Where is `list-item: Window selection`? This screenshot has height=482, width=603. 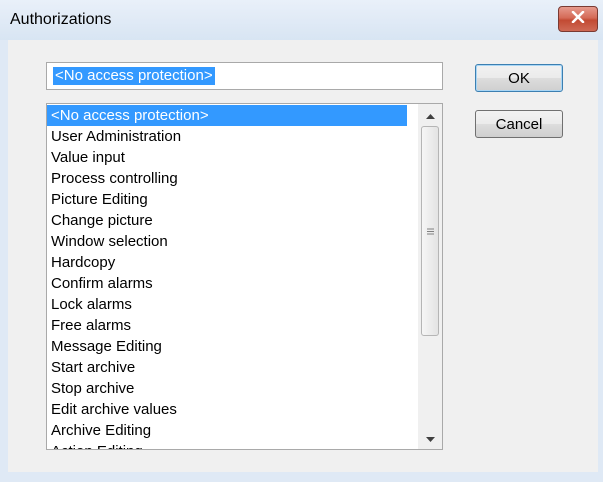 list-item: Window selection is located at coordinates (231, 241).